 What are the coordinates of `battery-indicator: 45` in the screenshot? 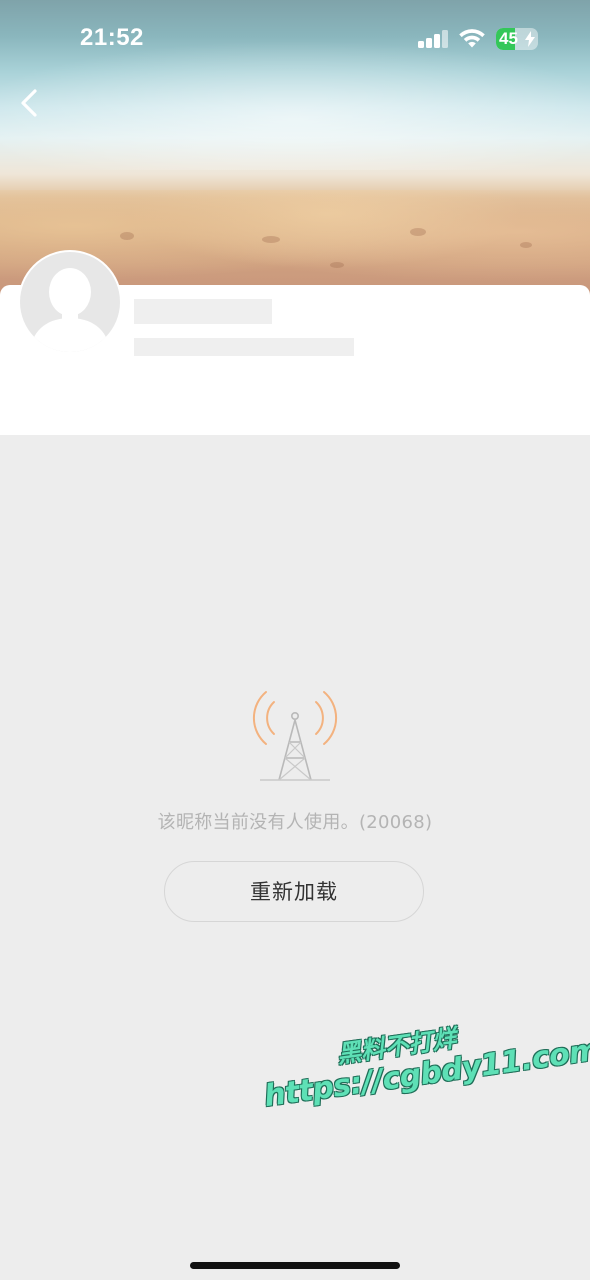 It's located at (517, 39).